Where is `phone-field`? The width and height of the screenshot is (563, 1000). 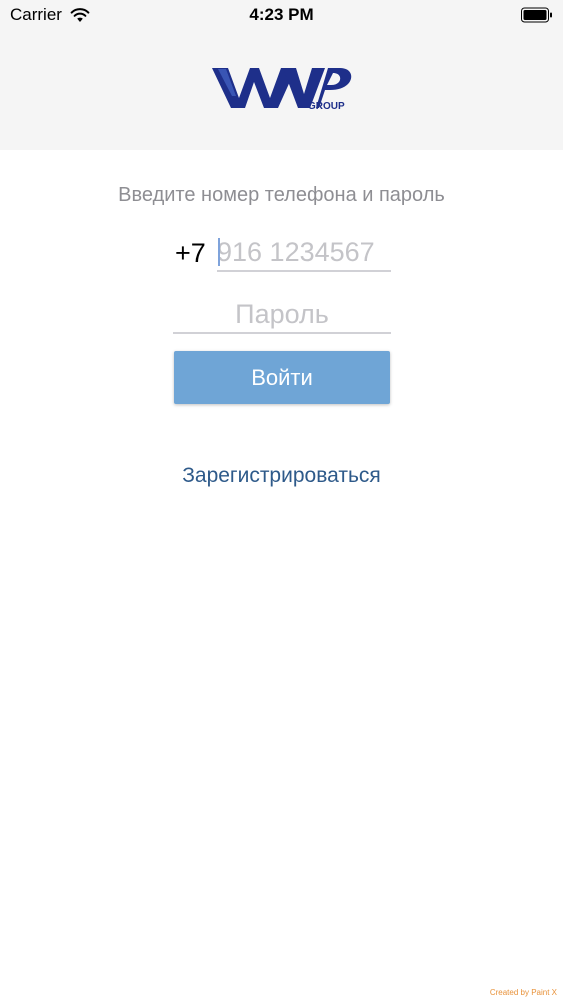
phone-field is located at coordinates (304, 253).